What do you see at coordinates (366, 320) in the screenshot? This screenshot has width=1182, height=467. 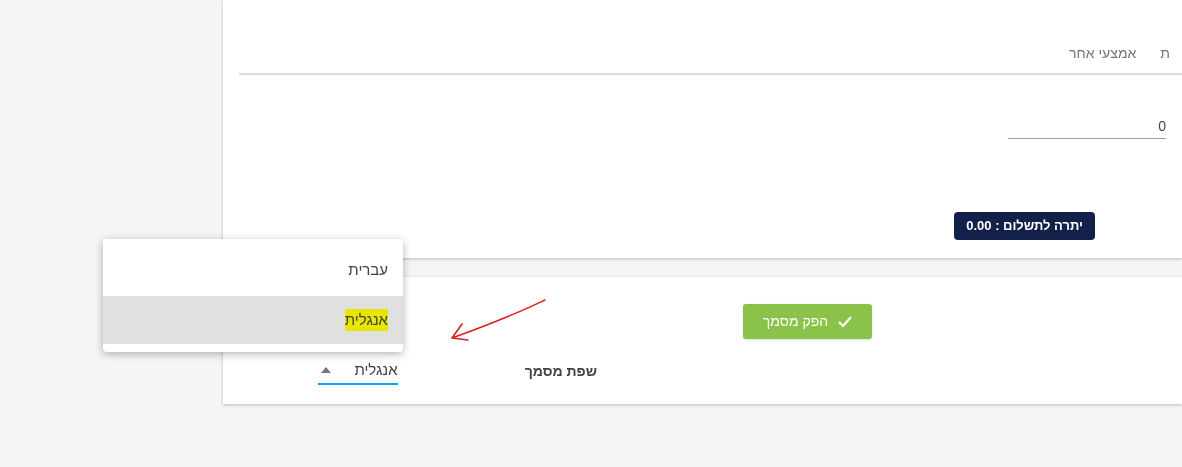 I see `option-label: אנגלית` at bounding box center [366, 320].